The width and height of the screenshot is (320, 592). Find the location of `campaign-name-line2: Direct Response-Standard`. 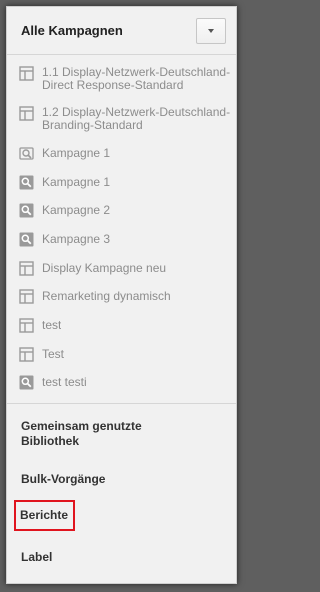

campaign-name-line2: Direct Response-Standard is located at coordinates (113, 85).